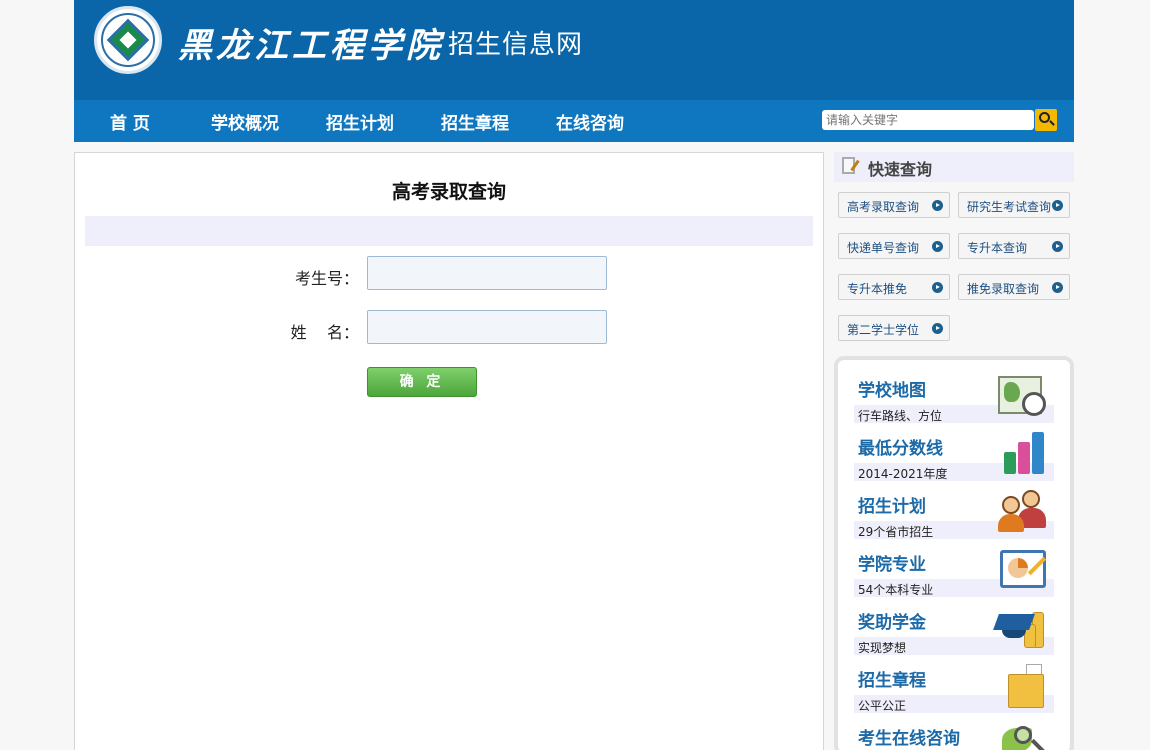 The width and height of the screenshot is (1150, 750). What do you see at coordinates (903, 474) in the screenshot?
I see `link-subtitle: 2014-2021年度` at bounding box center [903, 474].